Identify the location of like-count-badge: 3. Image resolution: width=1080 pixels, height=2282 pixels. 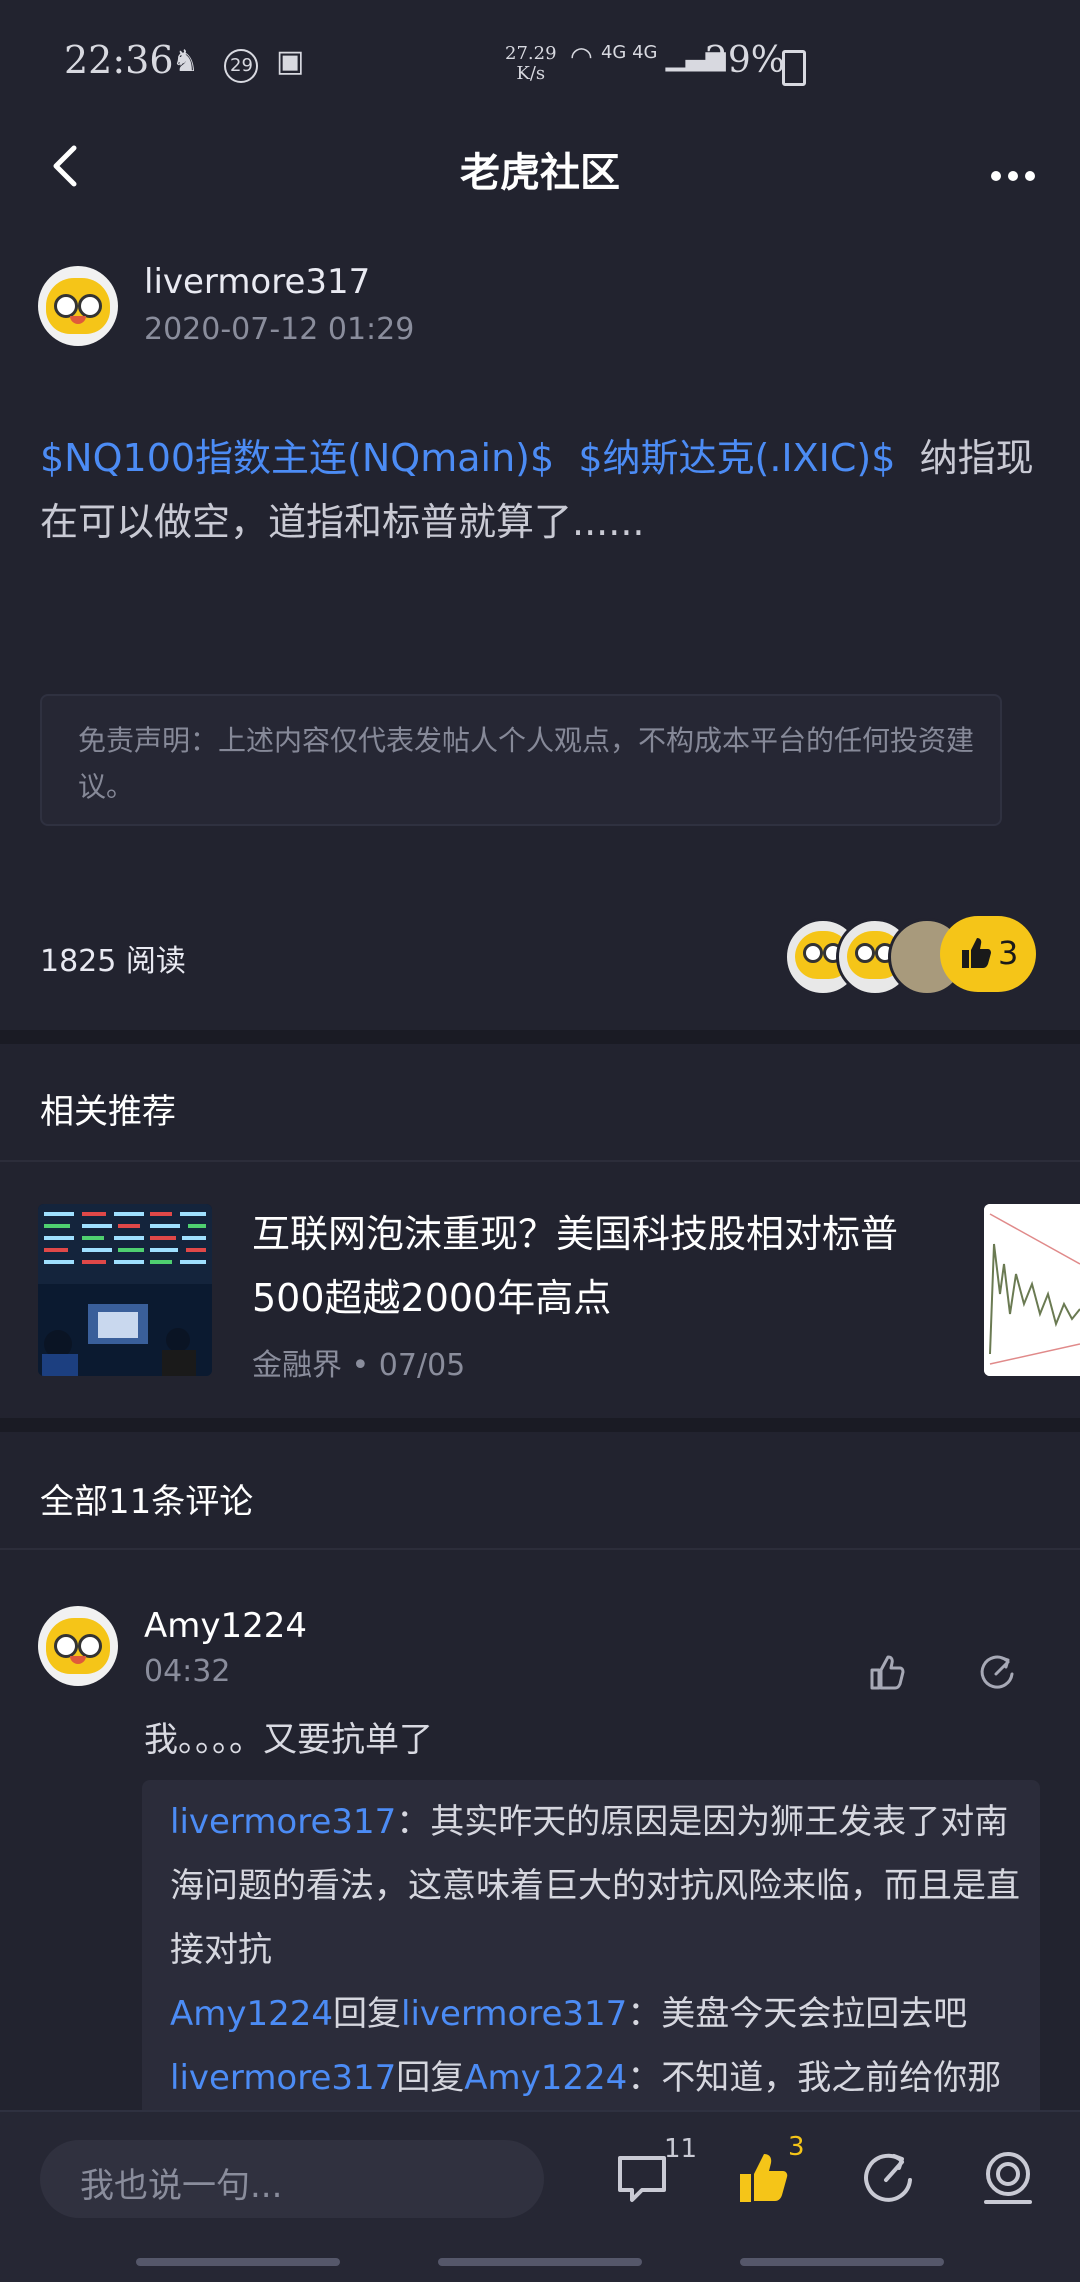
(796, 2147).